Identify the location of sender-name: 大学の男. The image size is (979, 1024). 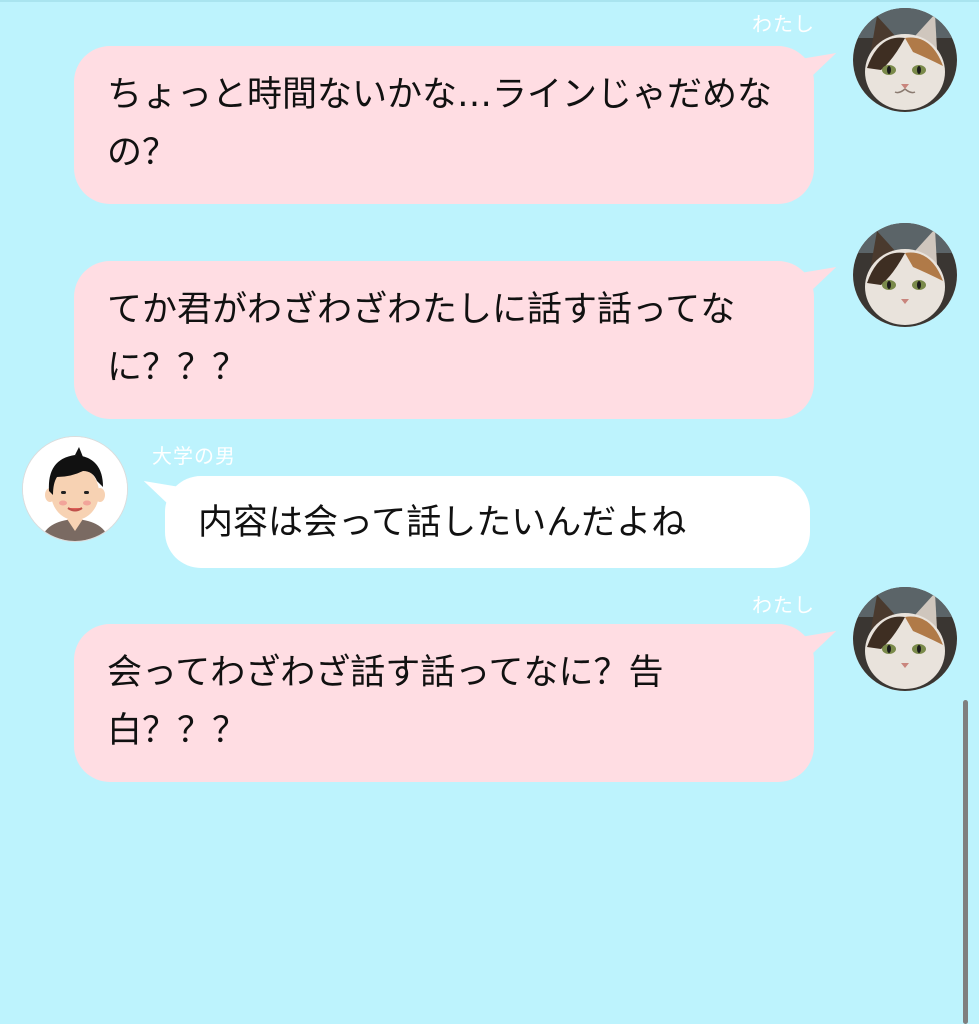
(194, 456).